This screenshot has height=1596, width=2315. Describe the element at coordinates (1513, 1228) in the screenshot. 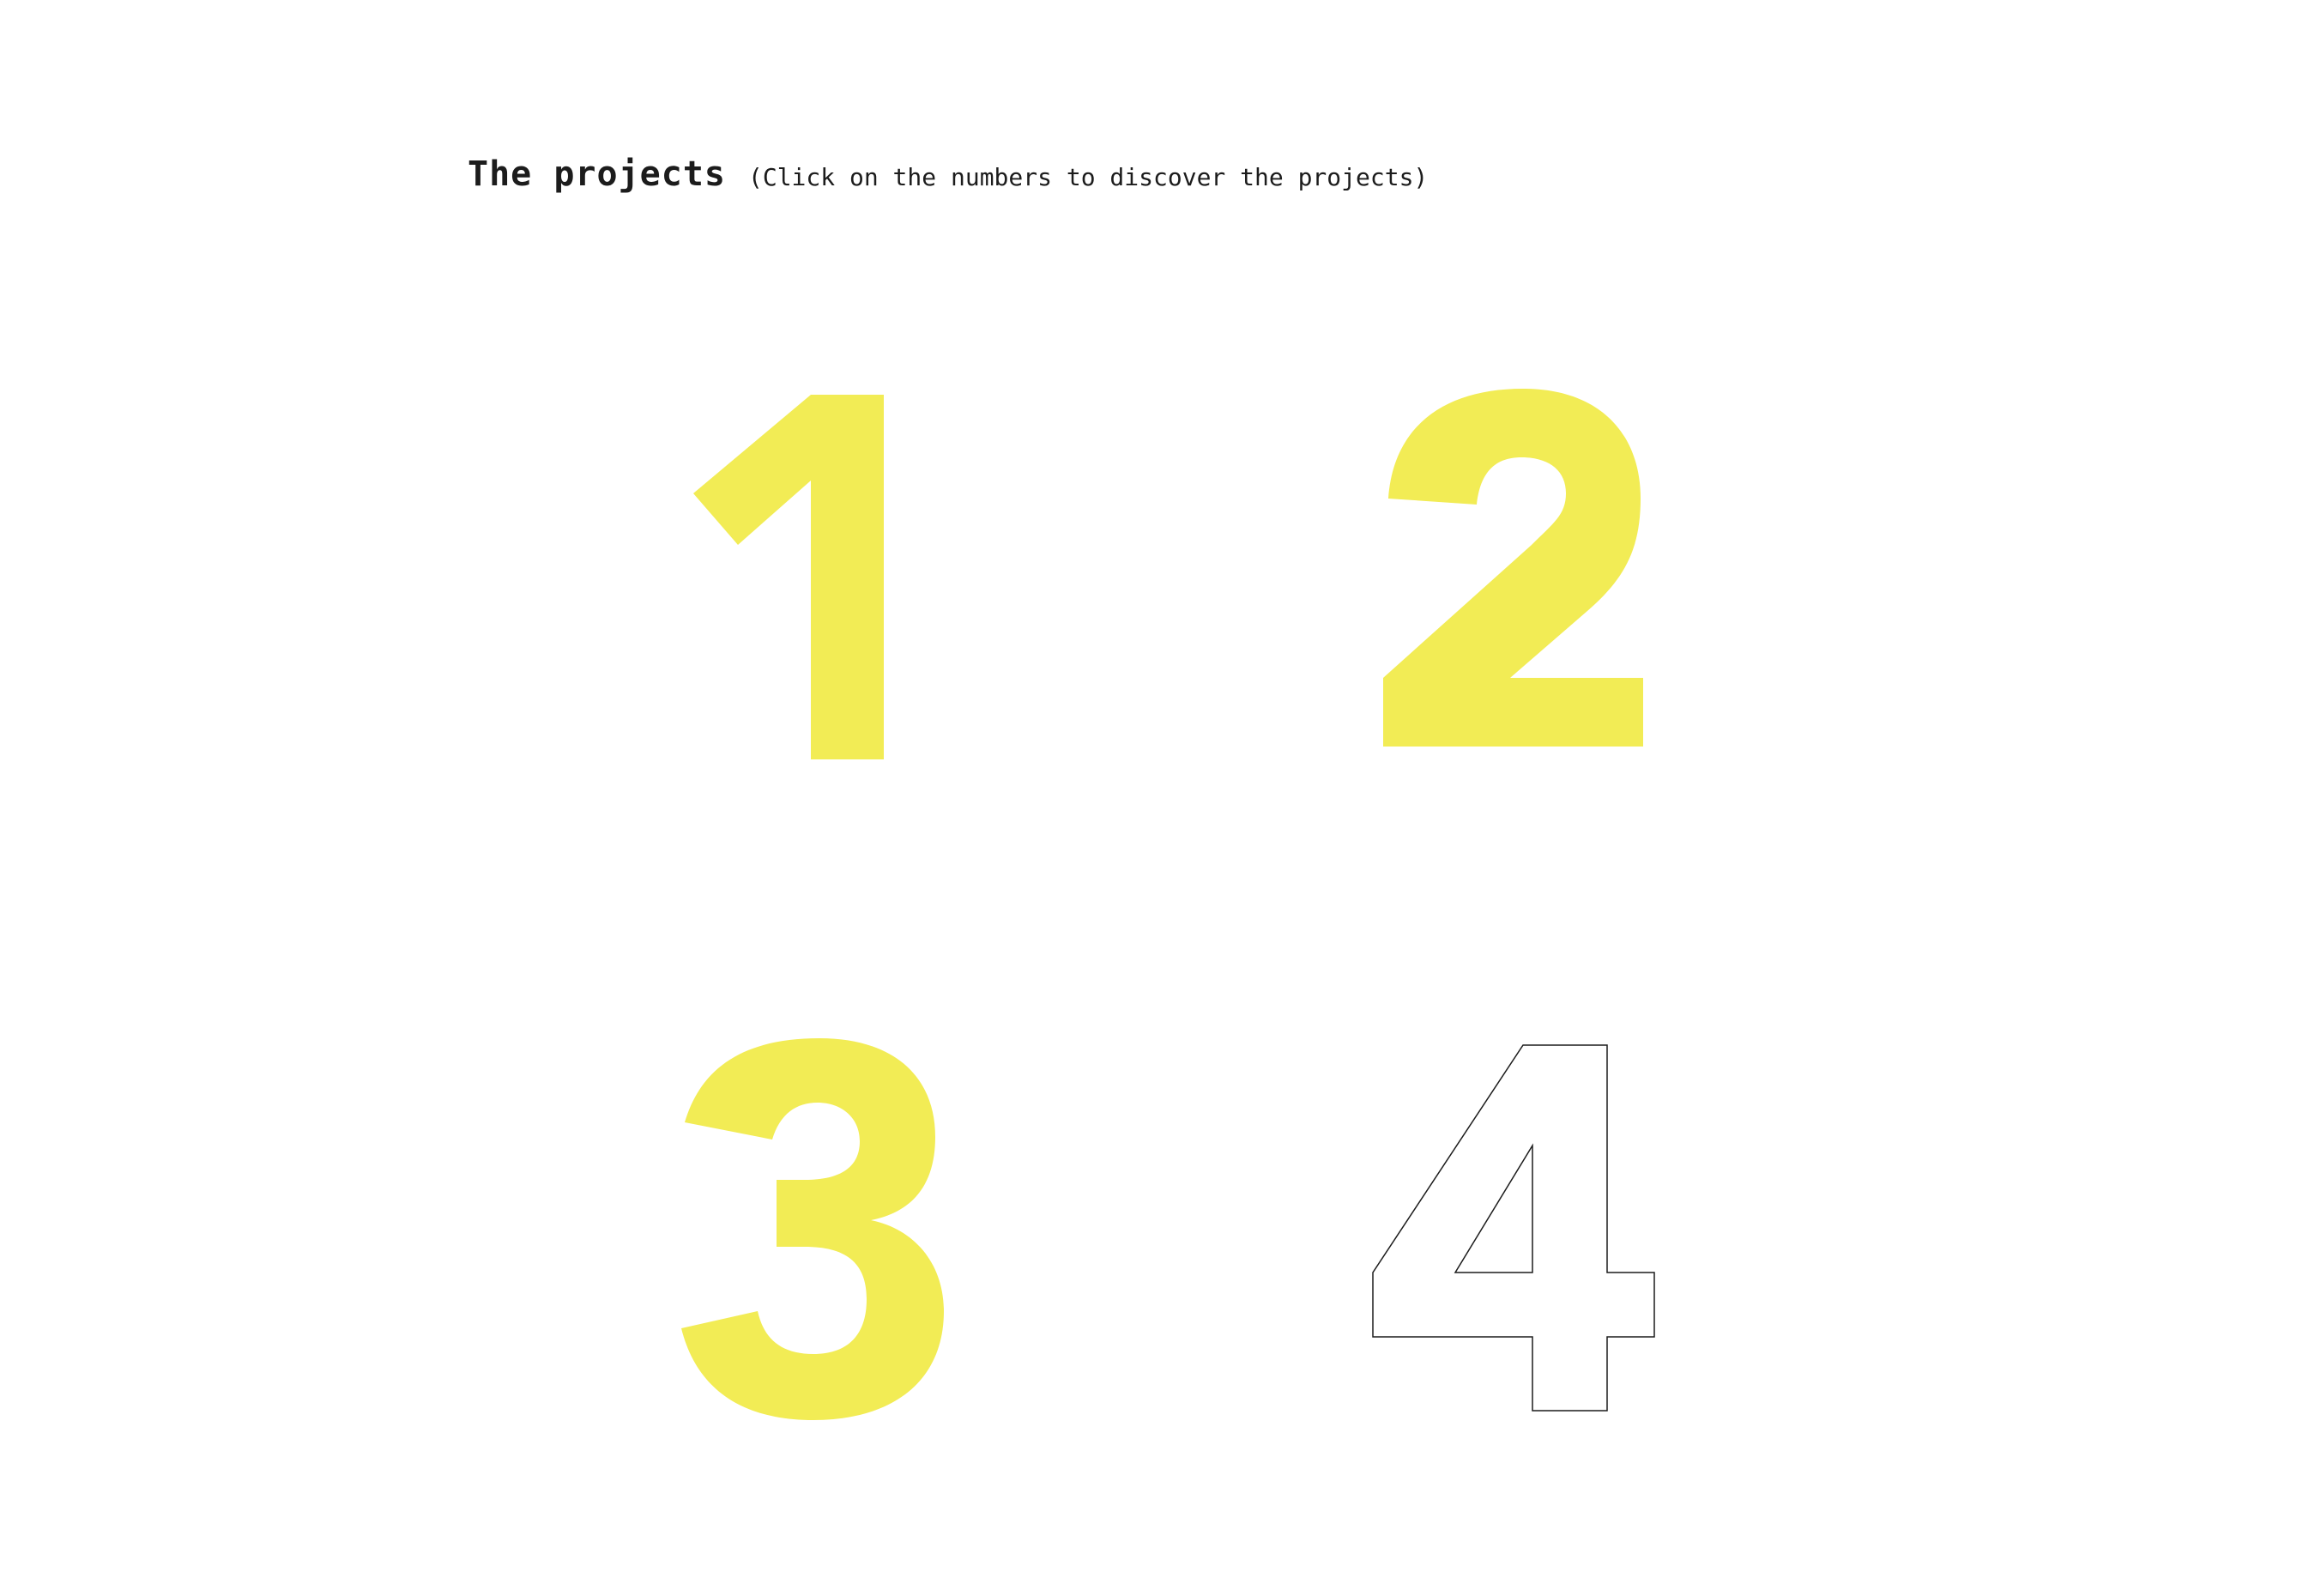

I see `number-4-glyph` at that location.